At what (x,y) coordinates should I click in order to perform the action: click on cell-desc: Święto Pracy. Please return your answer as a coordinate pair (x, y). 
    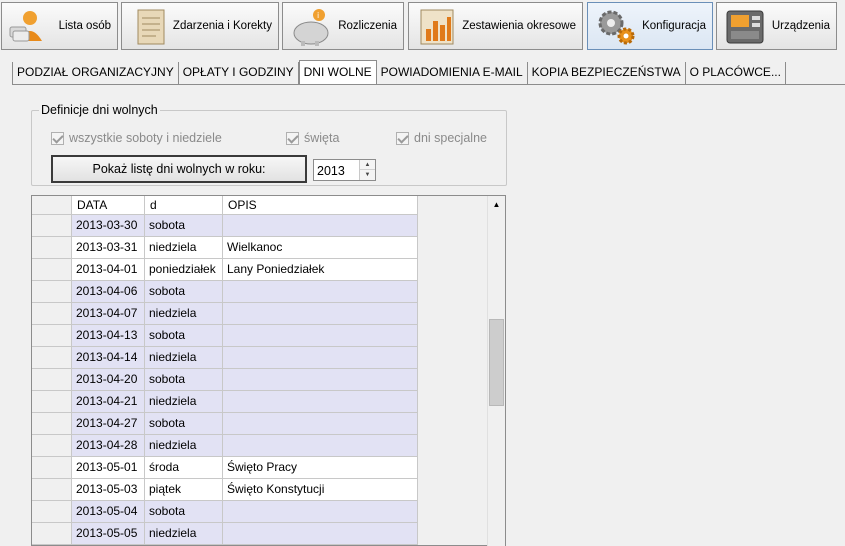
    Looking at the image, I should click on (320, 467).